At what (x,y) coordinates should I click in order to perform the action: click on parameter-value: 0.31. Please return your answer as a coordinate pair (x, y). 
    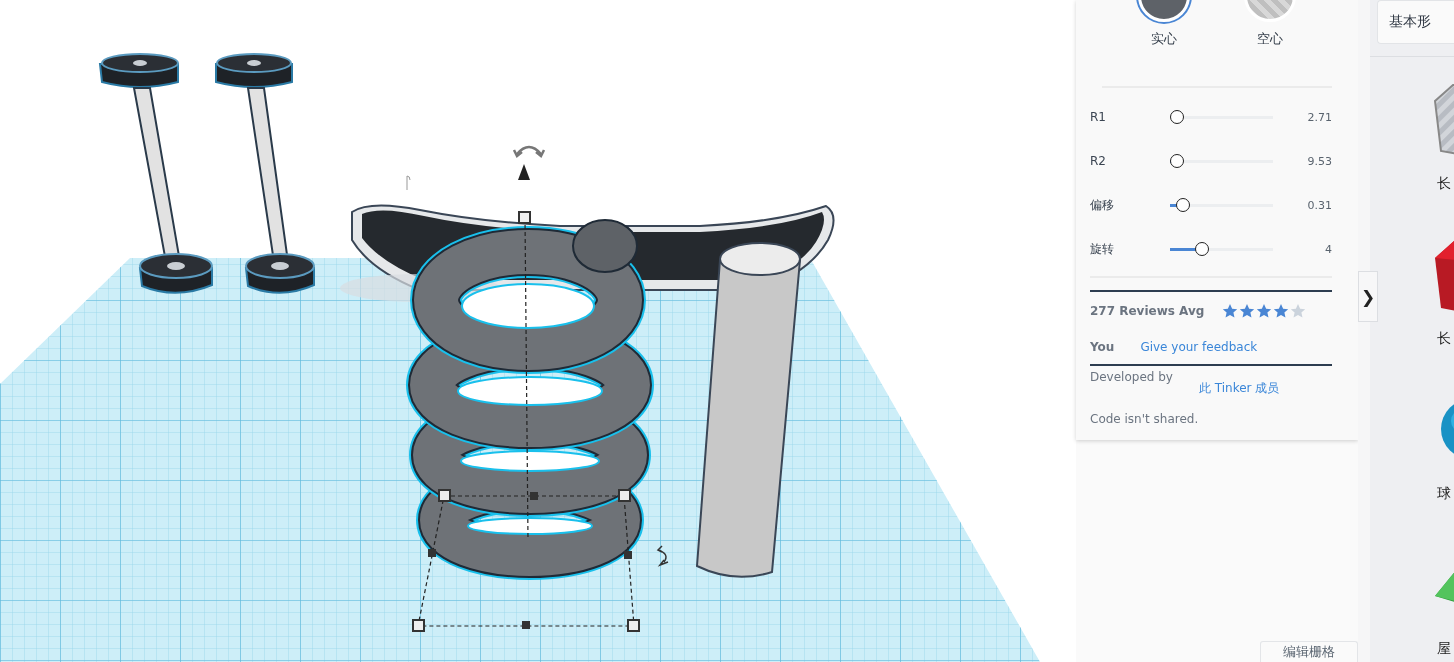
    Looking at the image, I should click on (1319, 205).